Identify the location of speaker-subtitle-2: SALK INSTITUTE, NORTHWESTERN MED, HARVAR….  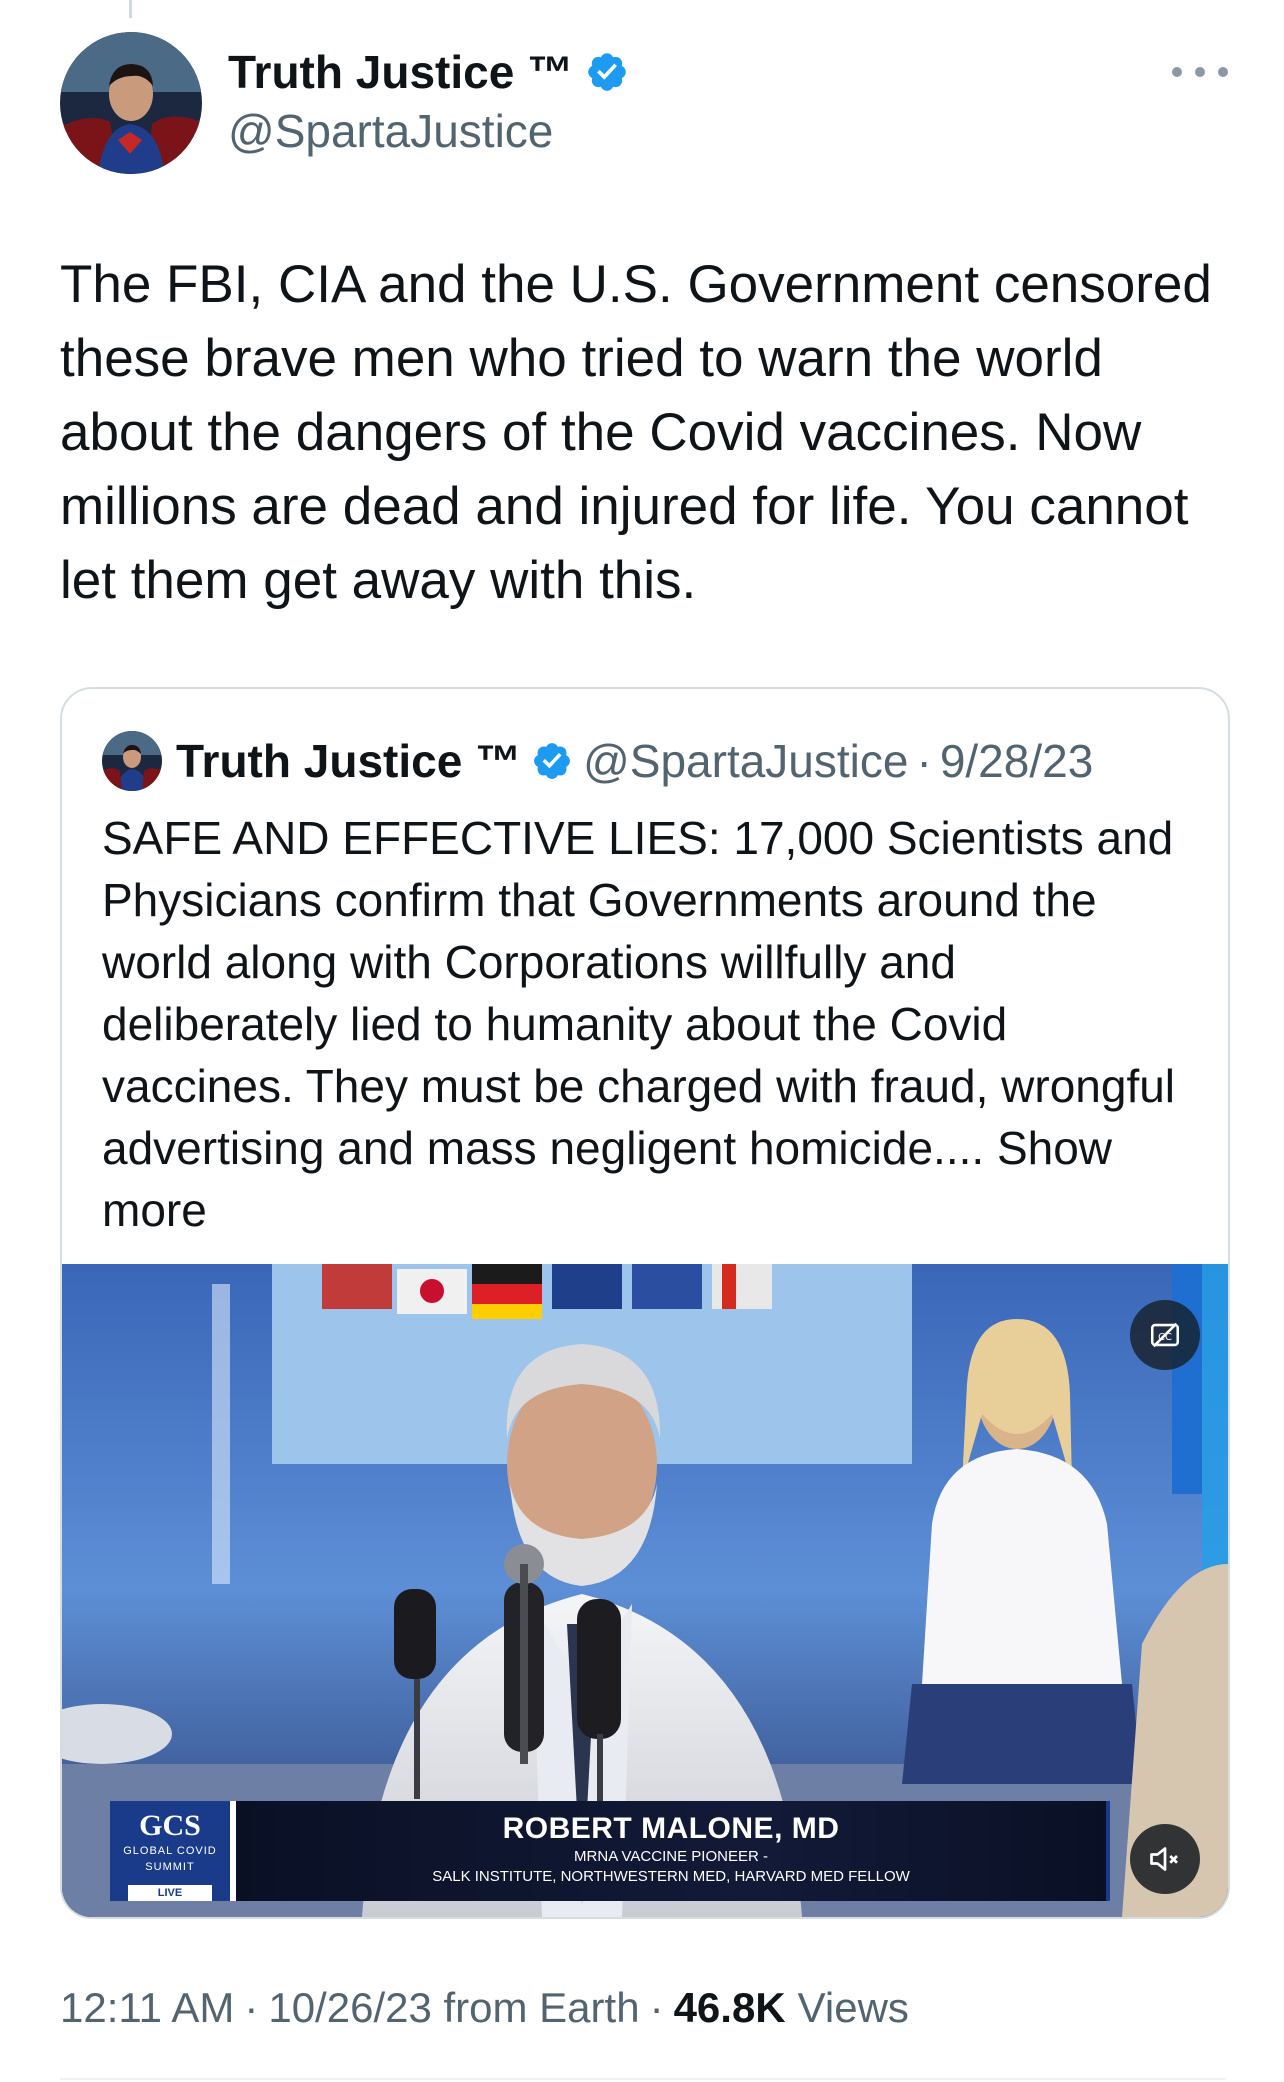
(671, 1876).